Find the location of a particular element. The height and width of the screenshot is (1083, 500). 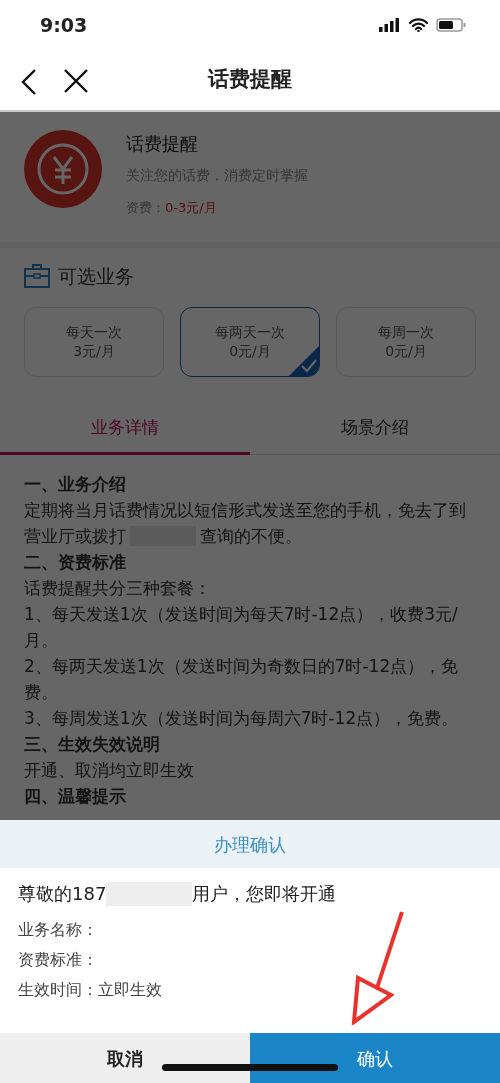

field-label: 资费标准： is located at coordinates (58, 960).